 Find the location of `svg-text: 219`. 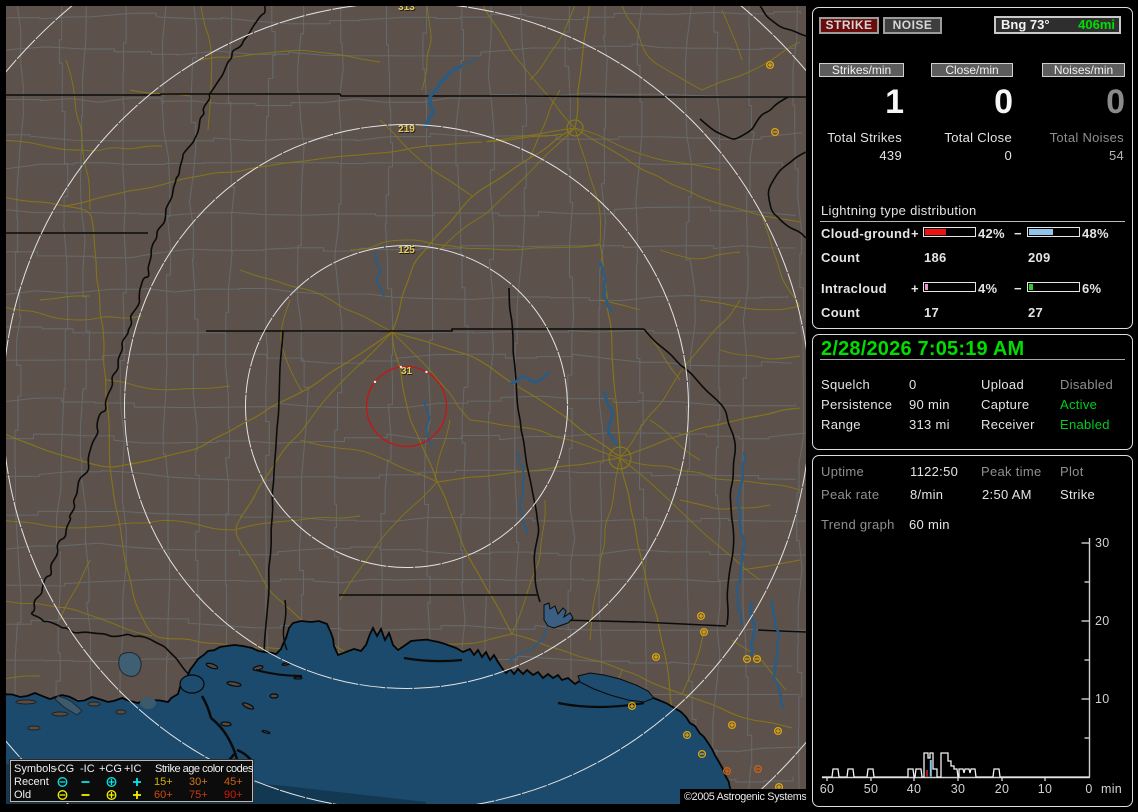

svg-text: 219 is located at coordinates (406, 129).